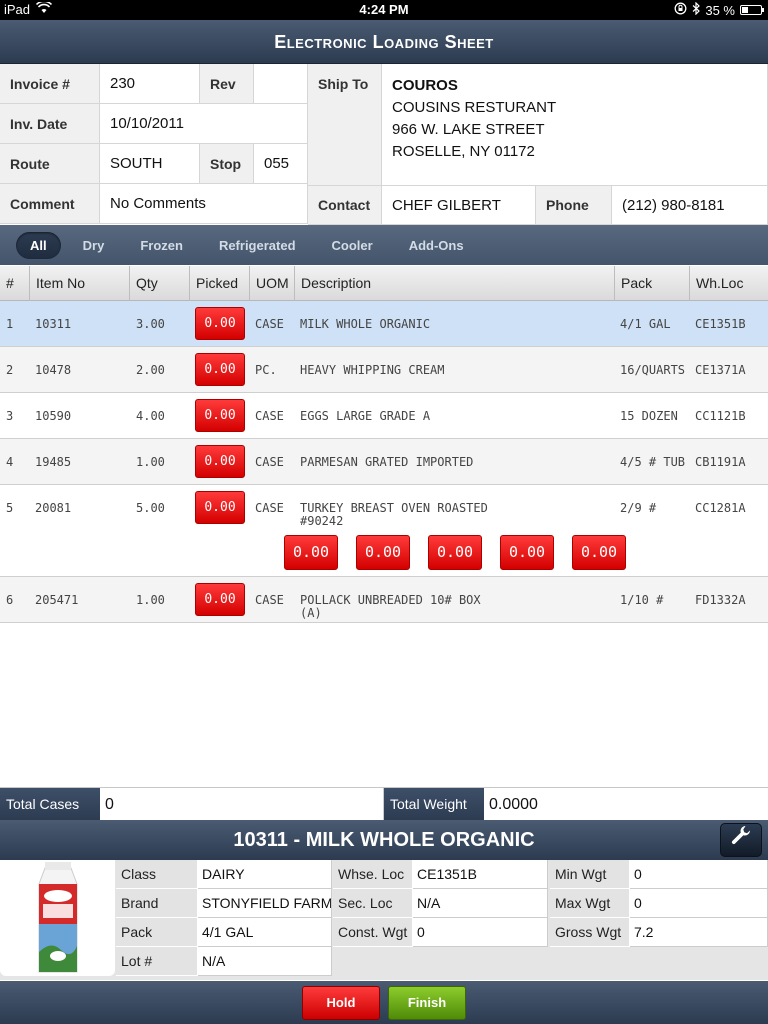  I want to click on col-uom: UOM, so click(272, 283).